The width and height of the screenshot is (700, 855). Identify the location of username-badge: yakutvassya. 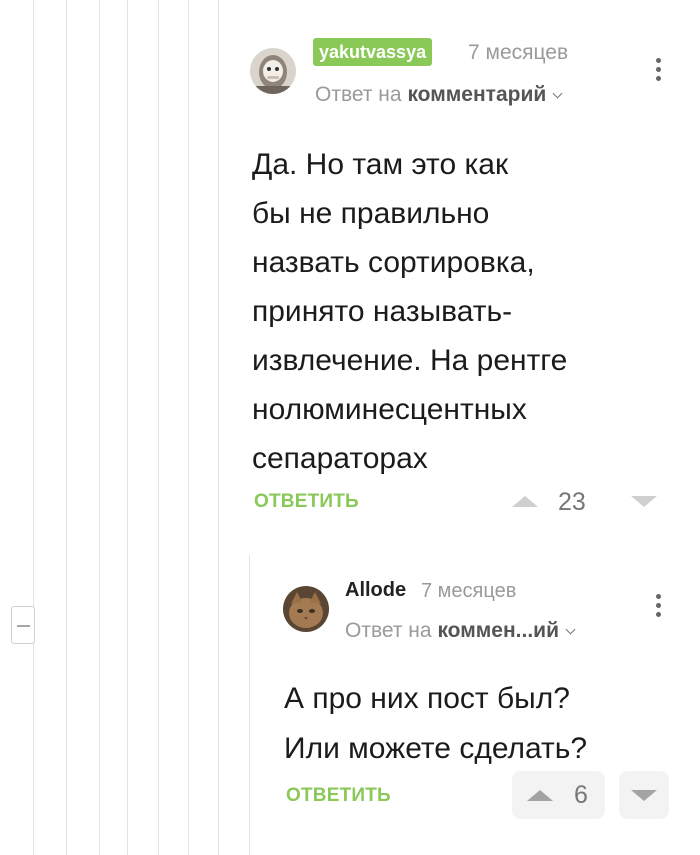
(373, 52).